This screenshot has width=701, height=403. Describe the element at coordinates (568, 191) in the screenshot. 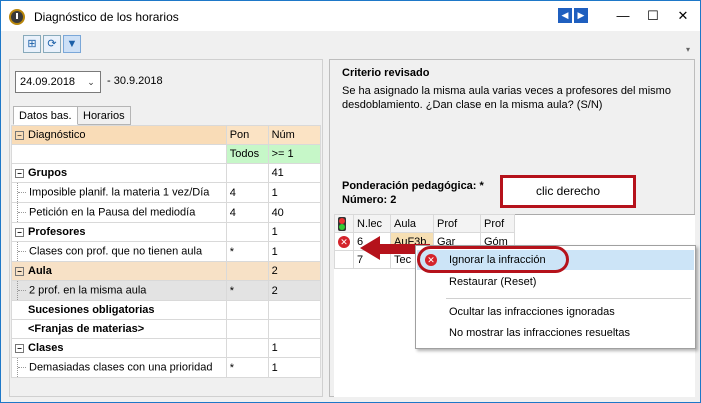

I see `callout-right-click: clic derecho` at that location.